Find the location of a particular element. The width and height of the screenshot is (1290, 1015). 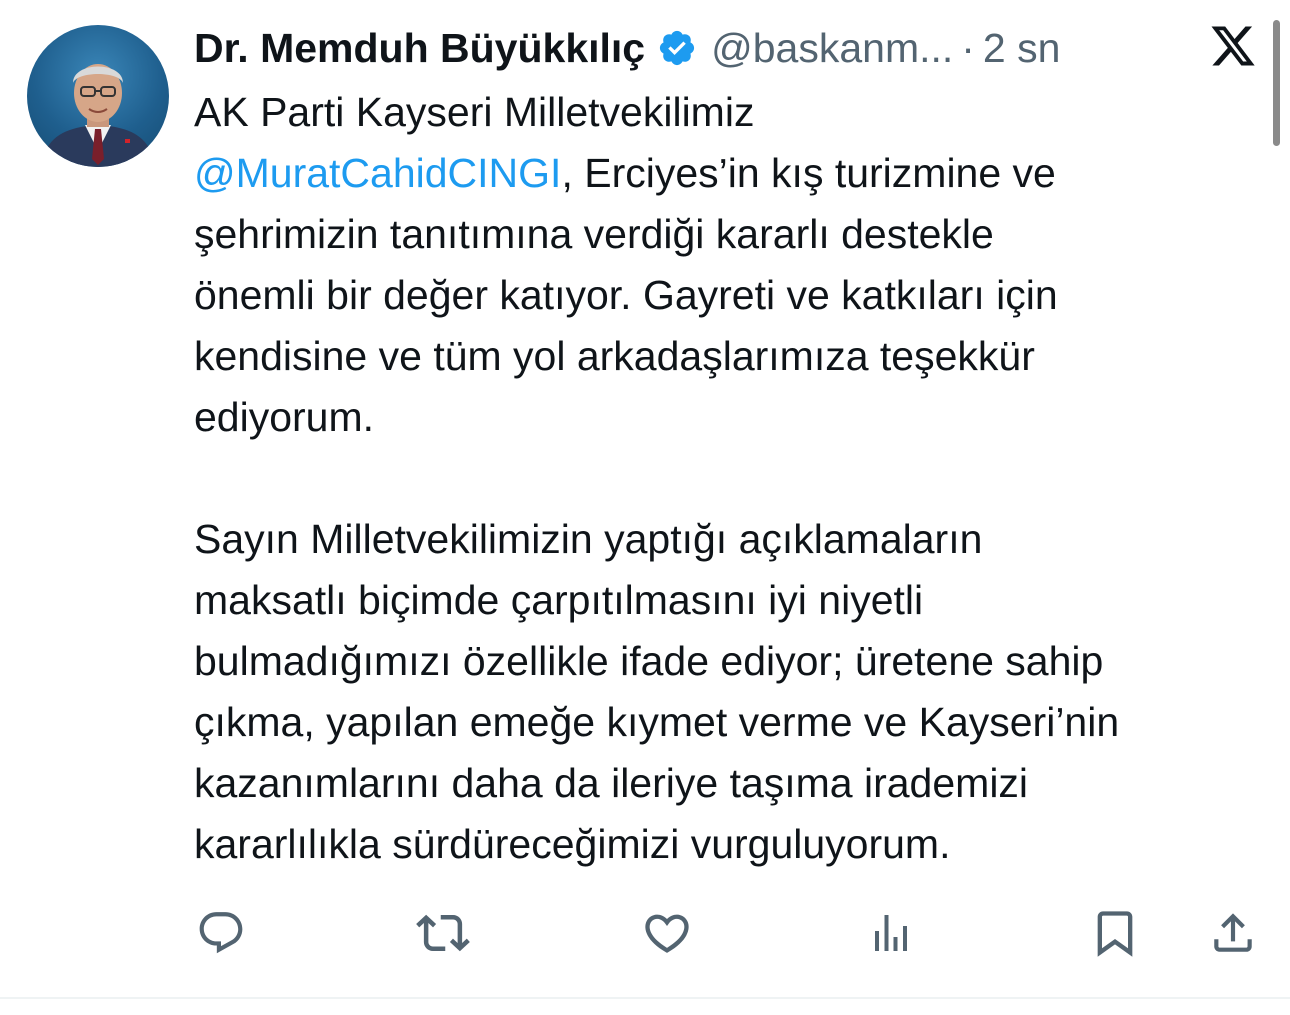

share-button is located at coordinates (1233, 933).